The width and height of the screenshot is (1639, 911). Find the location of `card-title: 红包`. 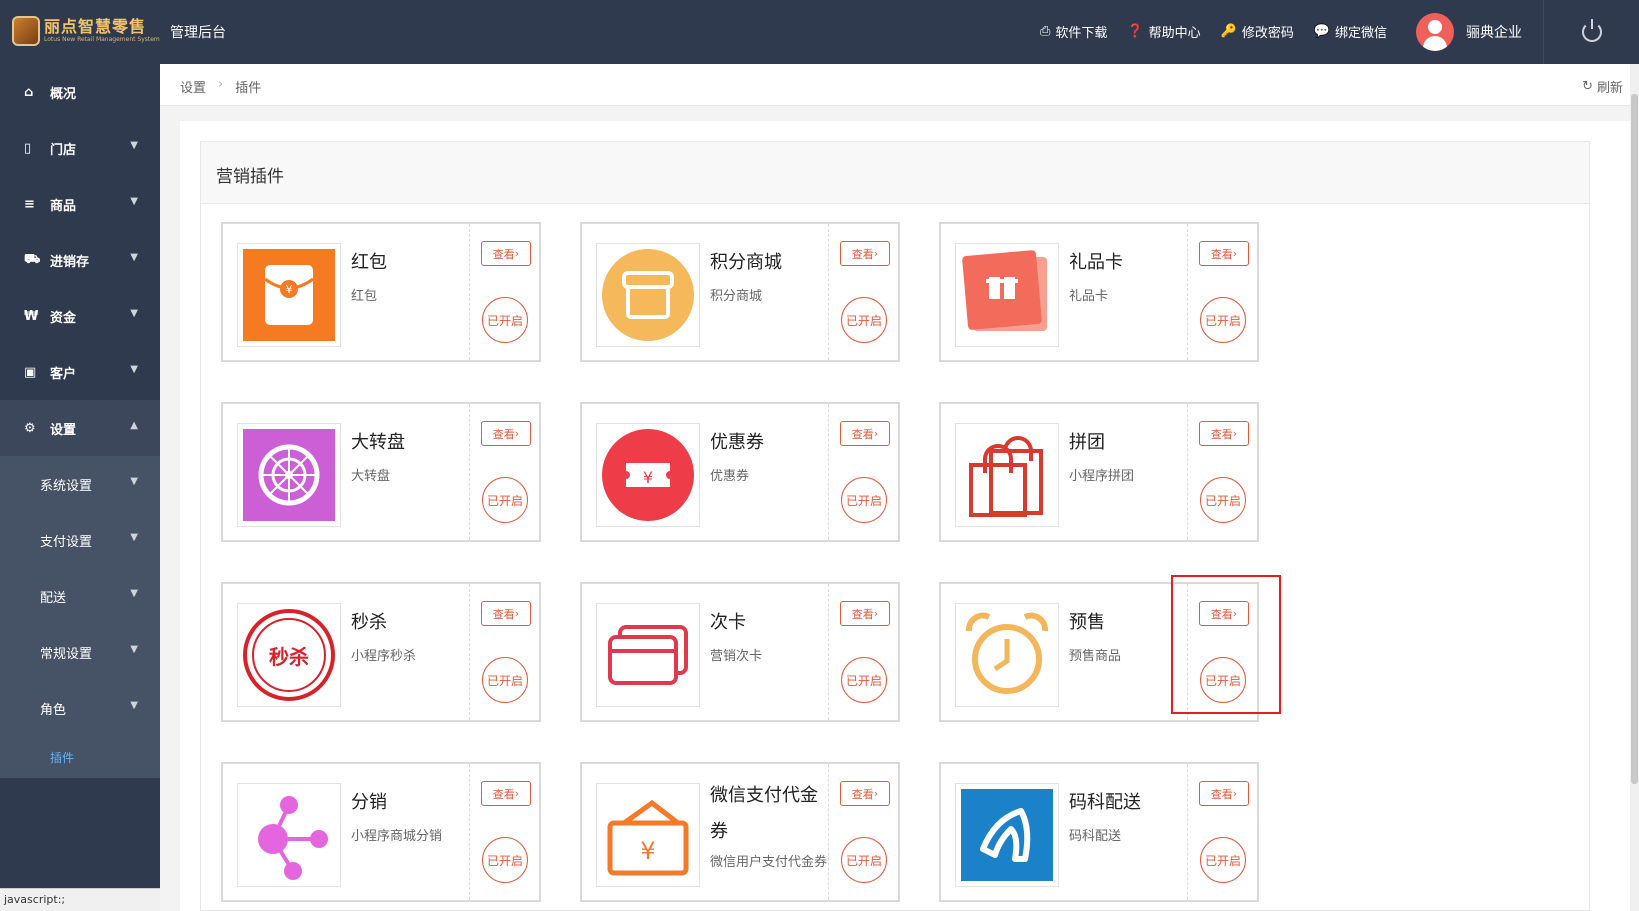

card-title: 红包 is located at coordinates (369, 262).